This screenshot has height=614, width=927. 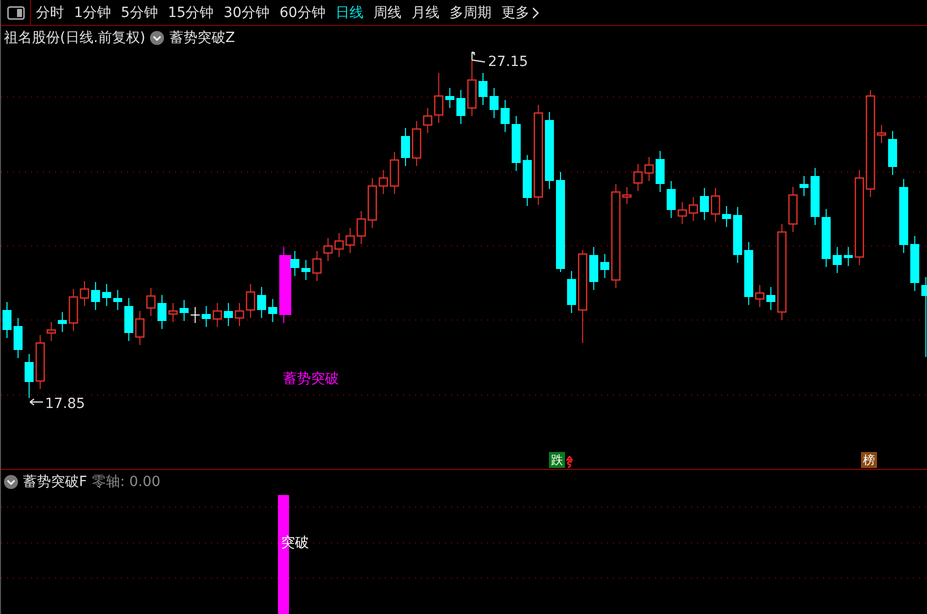 What do you see at coordinates (191, 13) in the screenshot?
I see `period-tab: 15分钟` at bounding box center [191, 13].